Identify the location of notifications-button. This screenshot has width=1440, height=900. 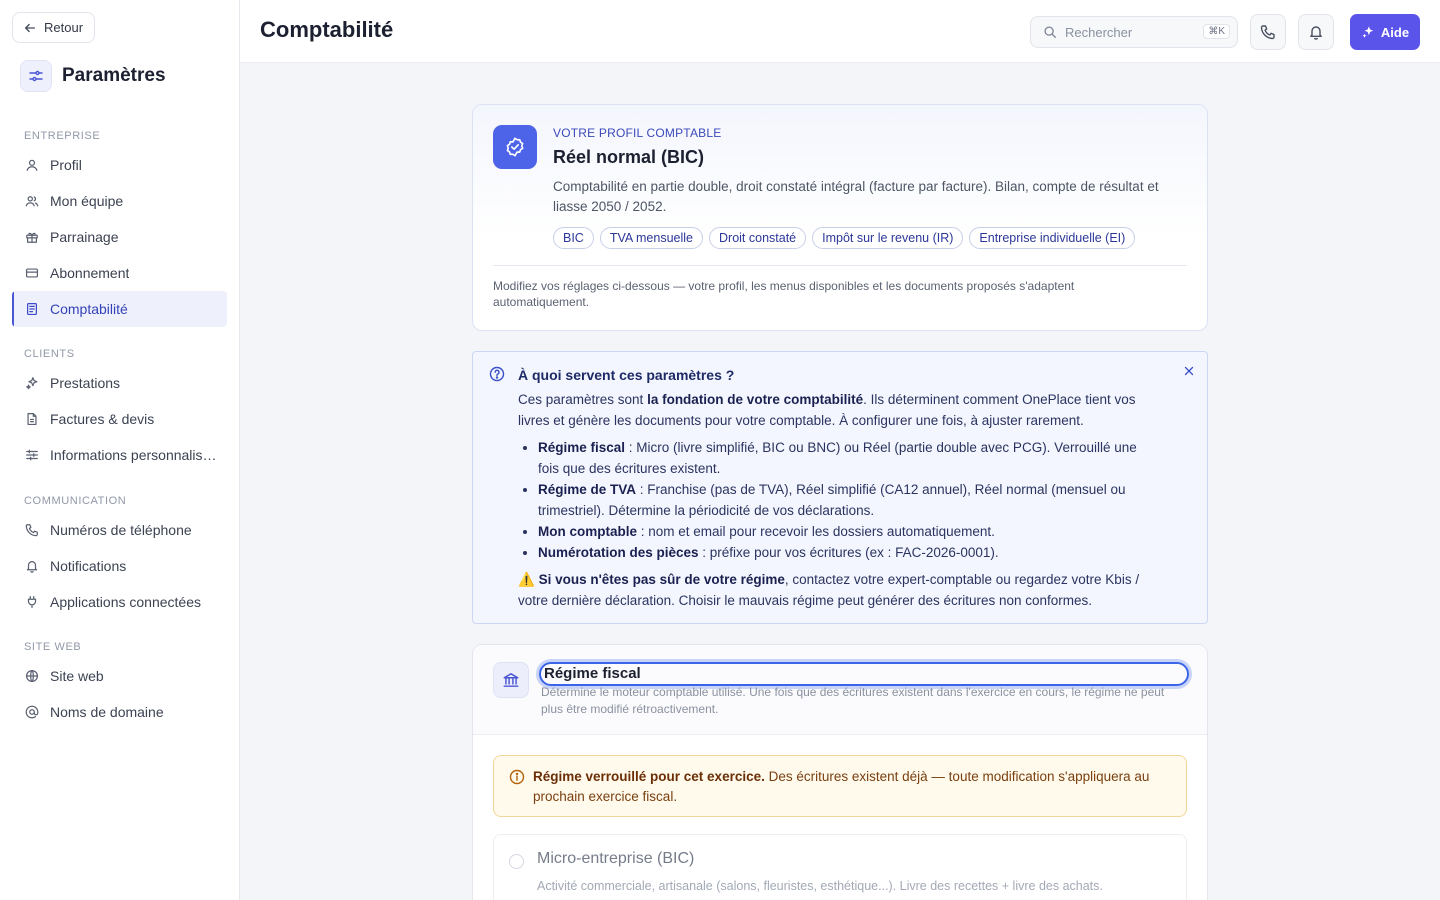
(1316, 32).